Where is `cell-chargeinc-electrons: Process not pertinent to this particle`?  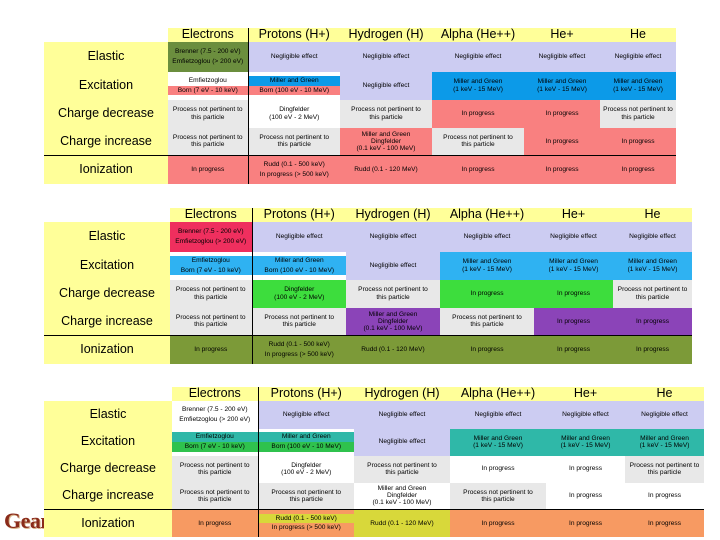
cell-chargeinc-electrons: Process not pertinent to this particle is located at coordinates (208, 141).